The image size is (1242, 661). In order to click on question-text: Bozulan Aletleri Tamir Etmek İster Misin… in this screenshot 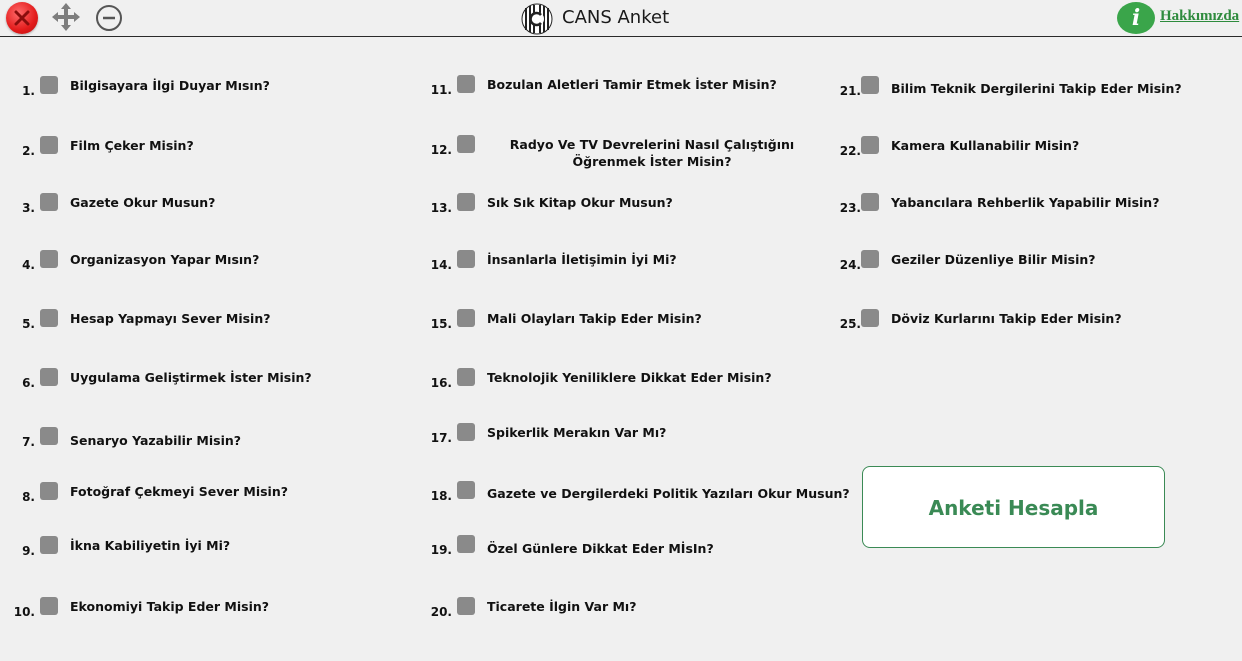, I will do `click(632, 84)`.